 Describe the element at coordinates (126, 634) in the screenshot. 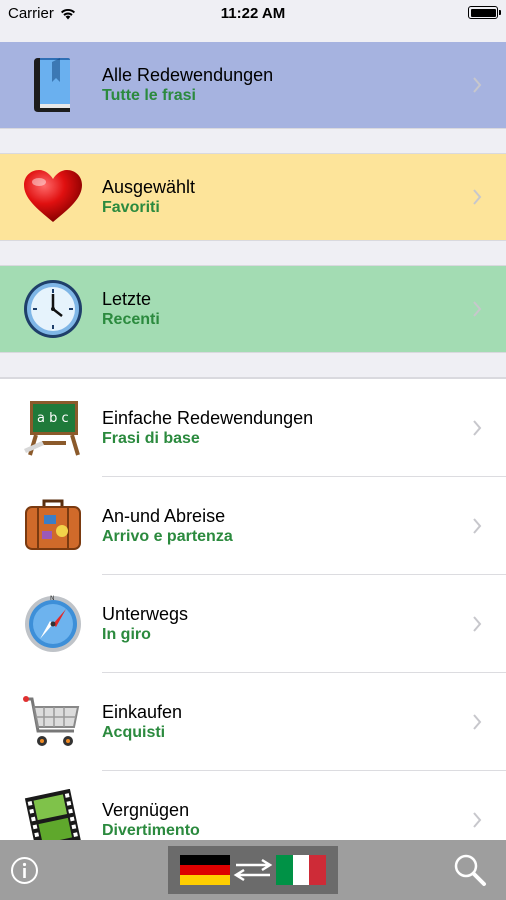

I see `row-subtitle: In giro` at that location.